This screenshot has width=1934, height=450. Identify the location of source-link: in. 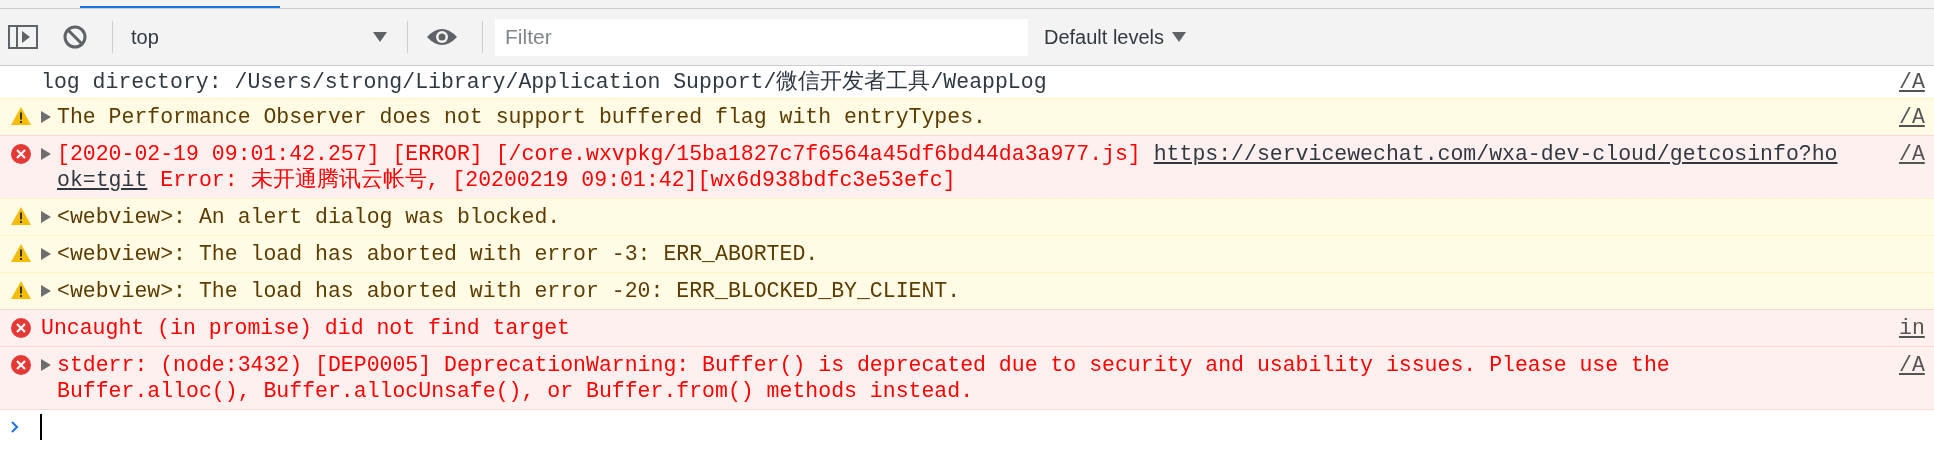
(1912, 328).